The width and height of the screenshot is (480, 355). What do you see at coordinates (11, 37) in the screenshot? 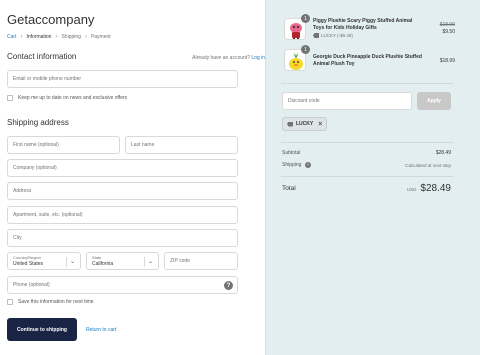
I see `breadcrumb-cart: Cart` at bounding box center [11, 37].